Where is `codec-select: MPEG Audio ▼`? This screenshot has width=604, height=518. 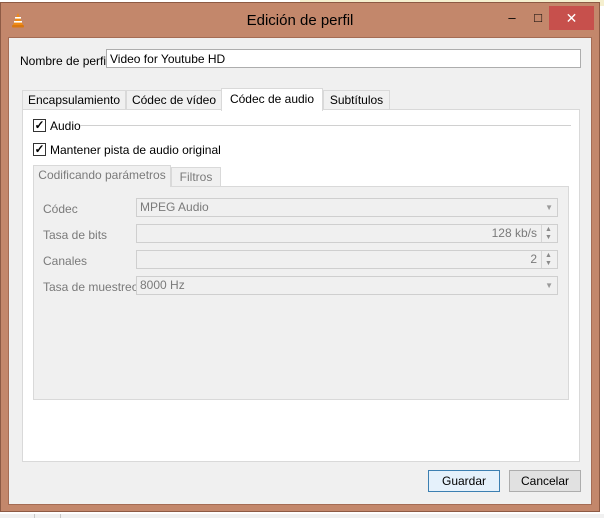 codec-select: MPEG Audio ▼ is located at coordinates (347, 207).